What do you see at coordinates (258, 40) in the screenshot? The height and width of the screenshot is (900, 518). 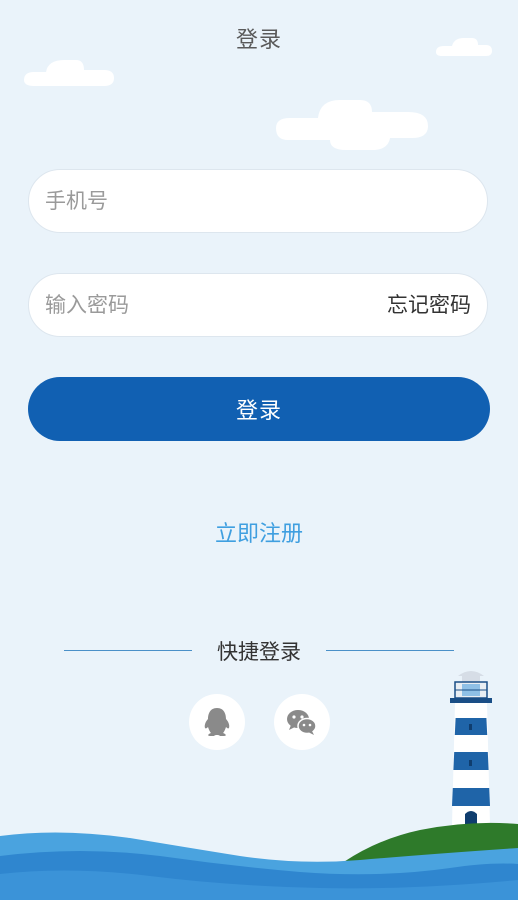 I see `page-title: 登录` at bounding box center [258, 40].